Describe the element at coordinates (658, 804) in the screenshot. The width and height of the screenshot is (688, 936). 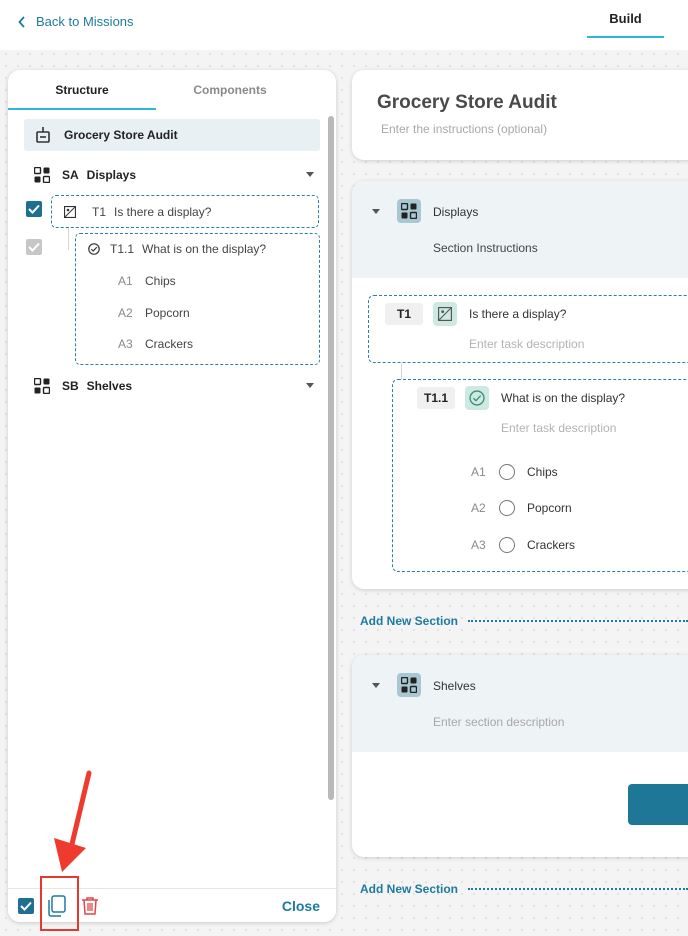
I see `add-task-button` at that location.